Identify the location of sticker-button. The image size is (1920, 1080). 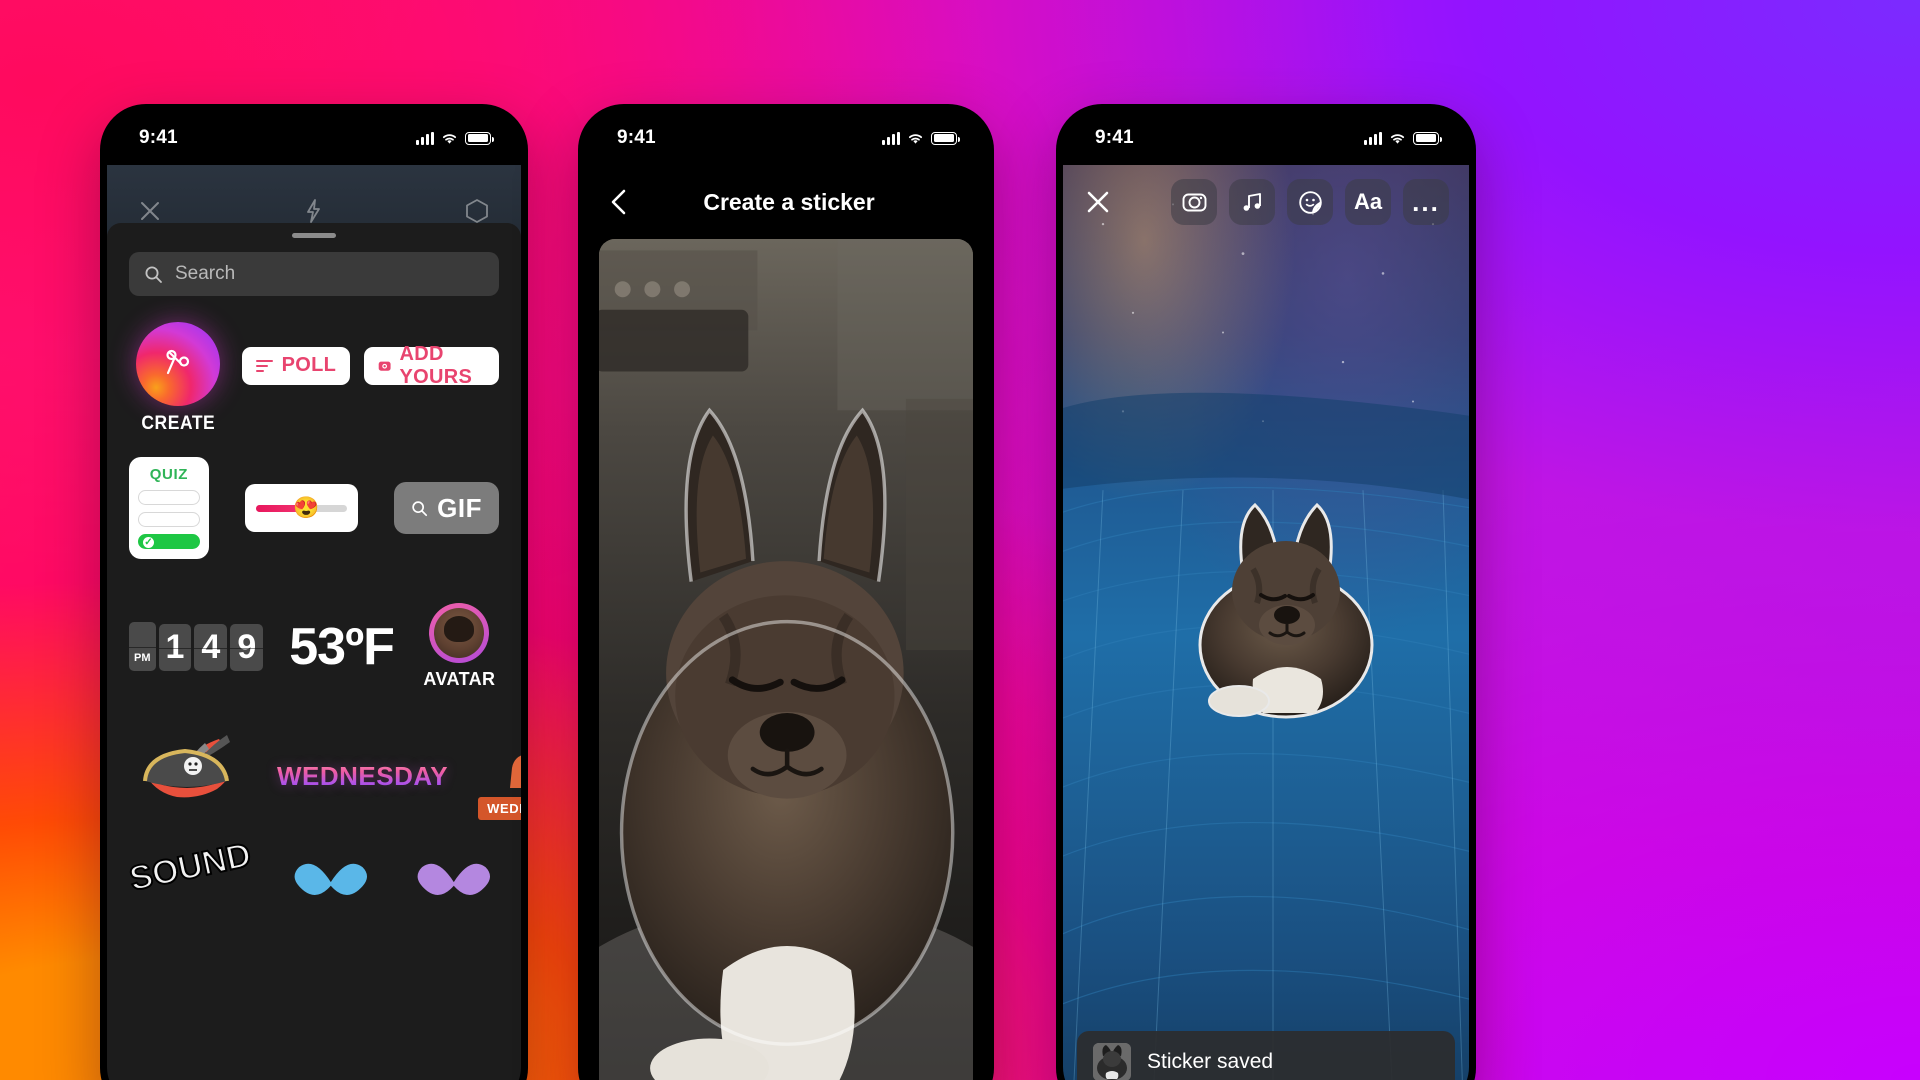
(1310, 202).